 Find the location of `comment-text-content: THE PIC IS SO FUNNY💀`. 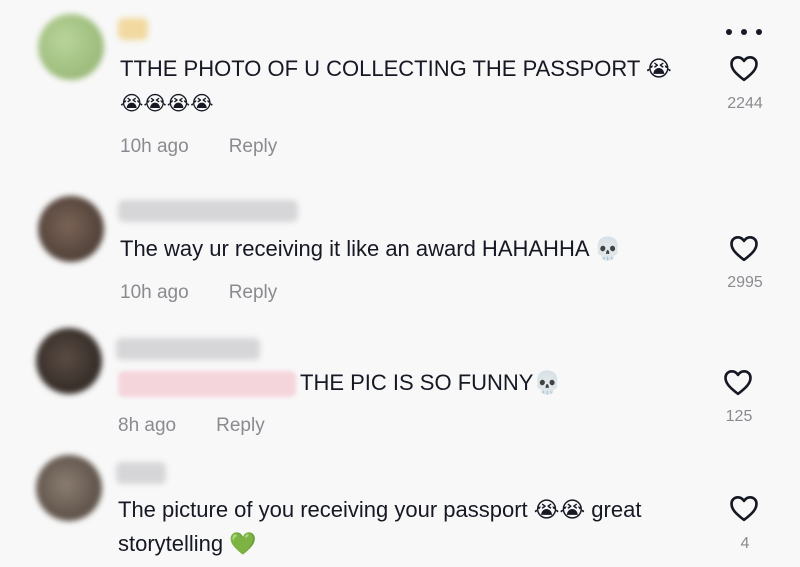

comment-text-content: THE PIC IS SO FUNNY💀 is located at coordinates (430, 382).